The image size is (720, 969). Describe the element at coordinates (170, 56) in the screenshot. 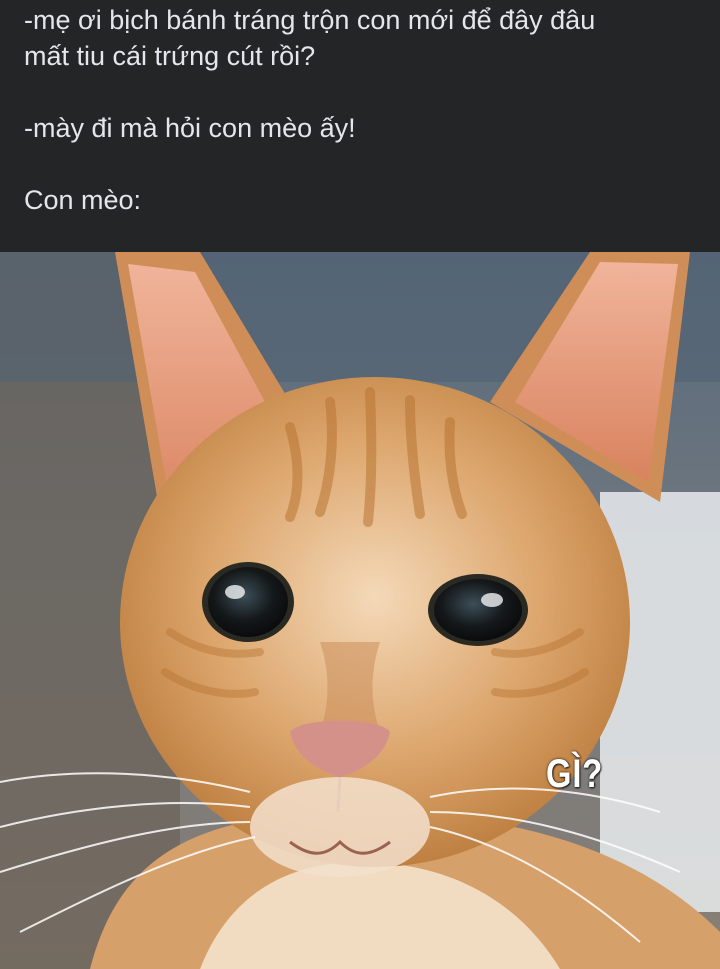

I see `post-line-2: mất tiu cái trứng cút rồi?` at that location.